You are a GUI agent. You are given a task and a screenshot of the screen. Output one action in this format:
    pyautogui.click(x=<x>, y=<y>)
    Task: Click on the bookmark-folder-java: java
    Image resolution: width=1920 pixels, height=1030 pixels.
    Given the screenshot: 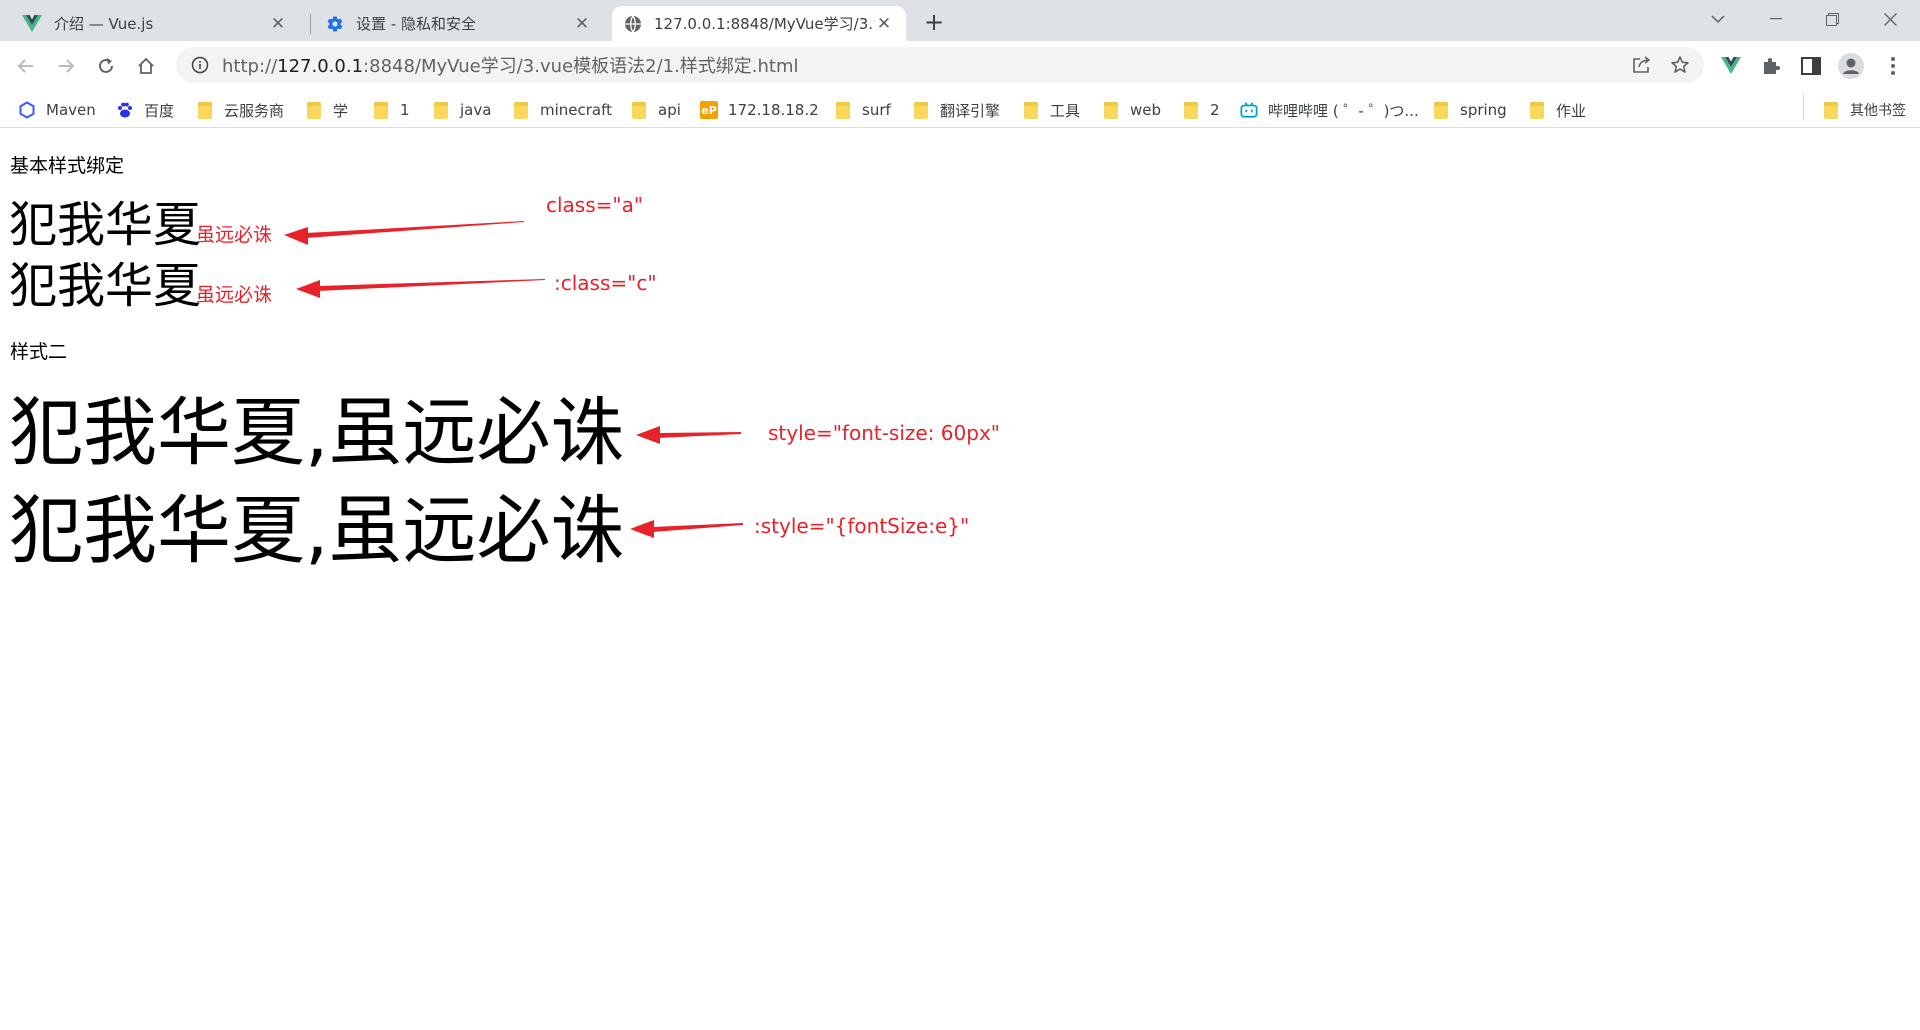 What is the action you would take?
    pyautogui.click(x=461, y=110)
    